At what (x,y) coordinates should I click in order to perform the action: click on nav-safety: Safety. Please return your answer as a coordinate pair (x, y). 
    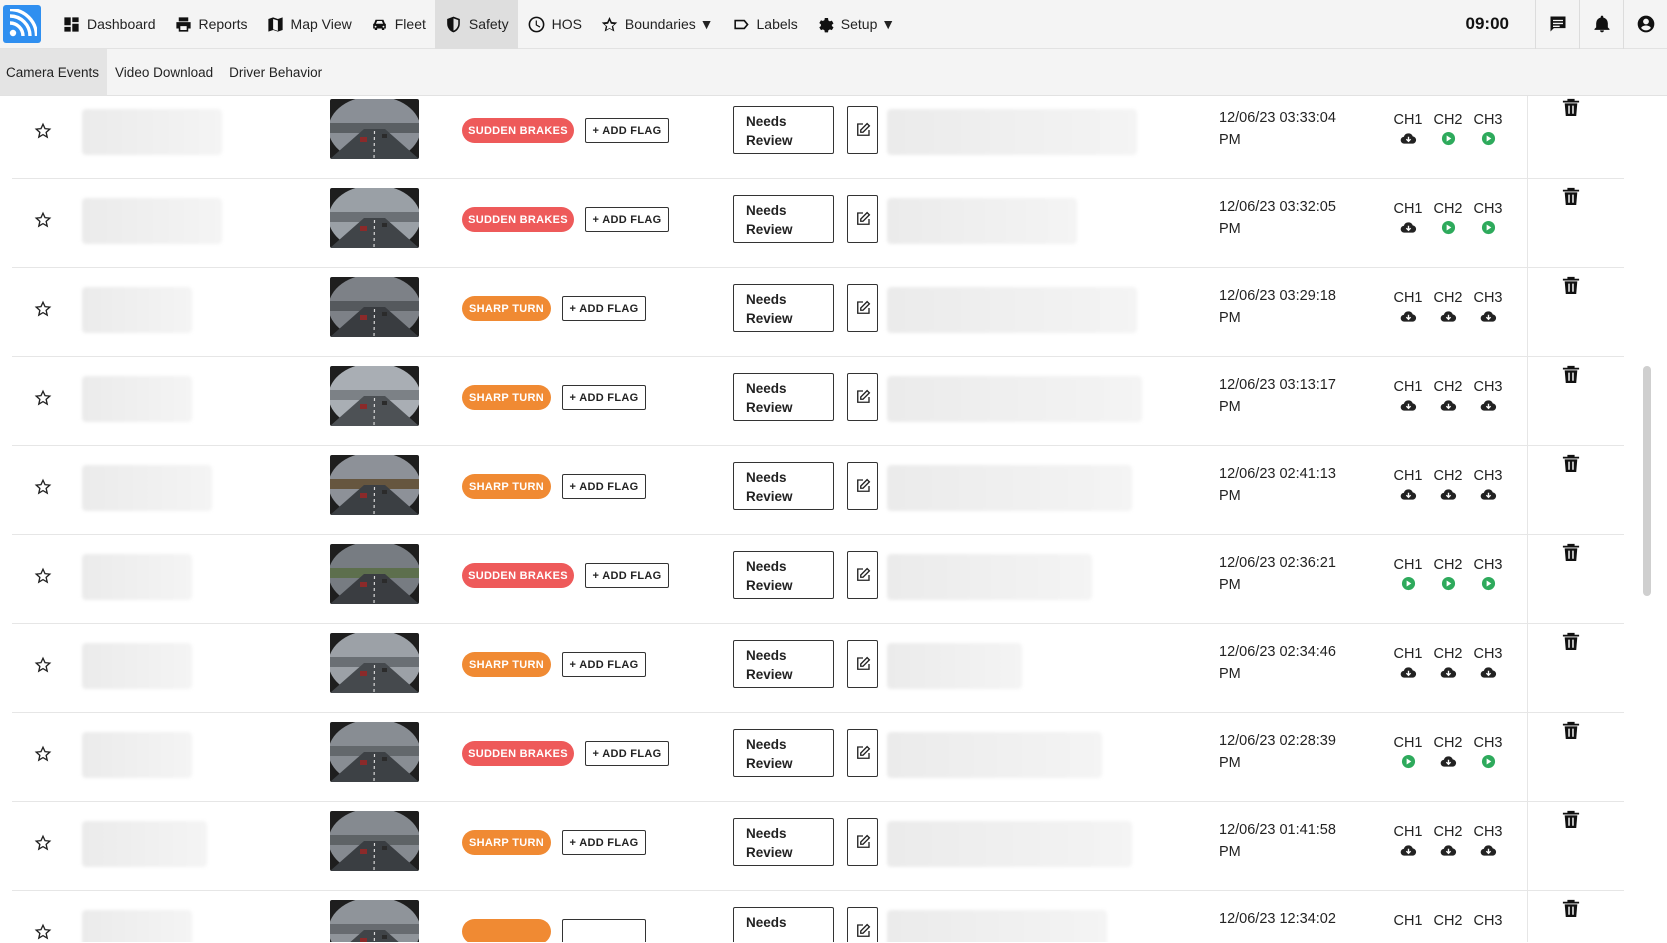
    Looking at the image, I should click on (476, 24).